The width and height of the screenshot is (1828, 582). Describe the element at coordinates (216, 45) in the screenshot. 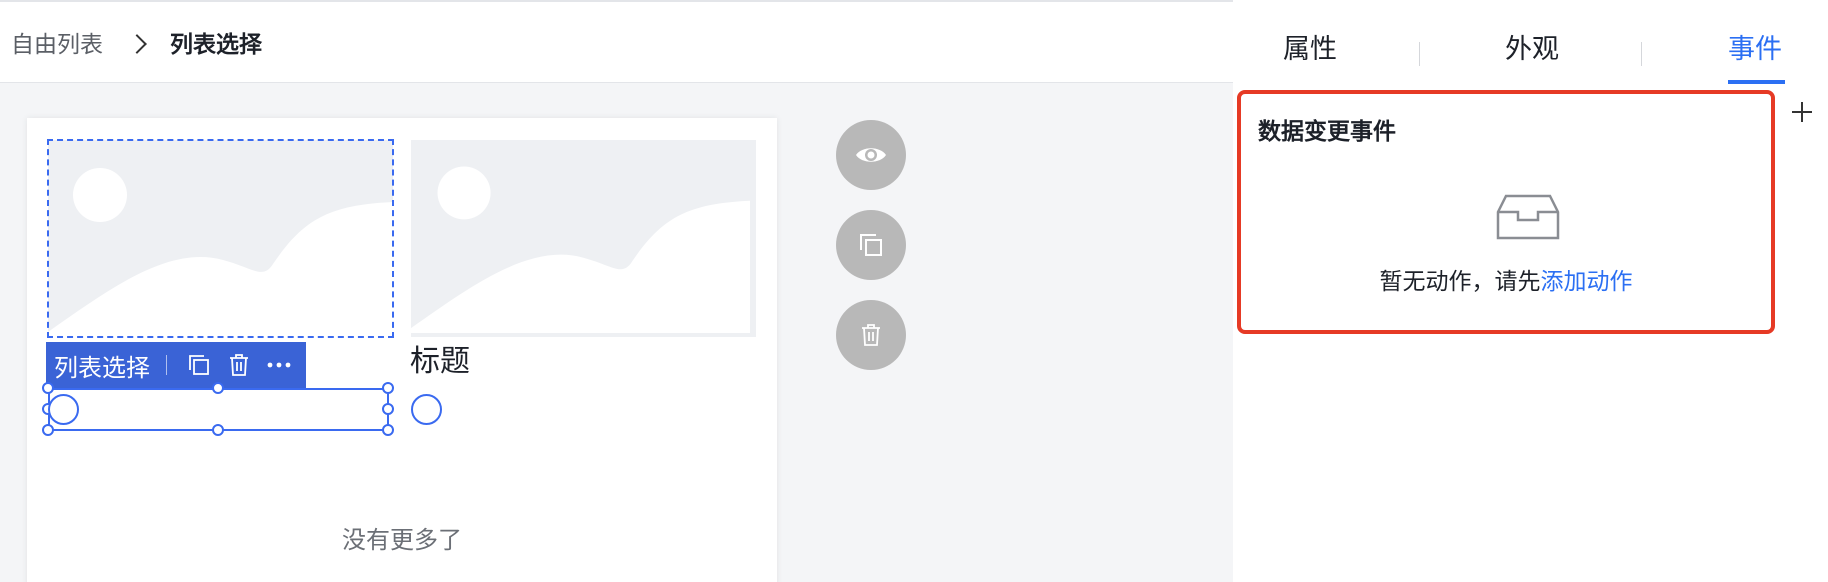

I see `breadcrumb-current: 列表选择` at that location.